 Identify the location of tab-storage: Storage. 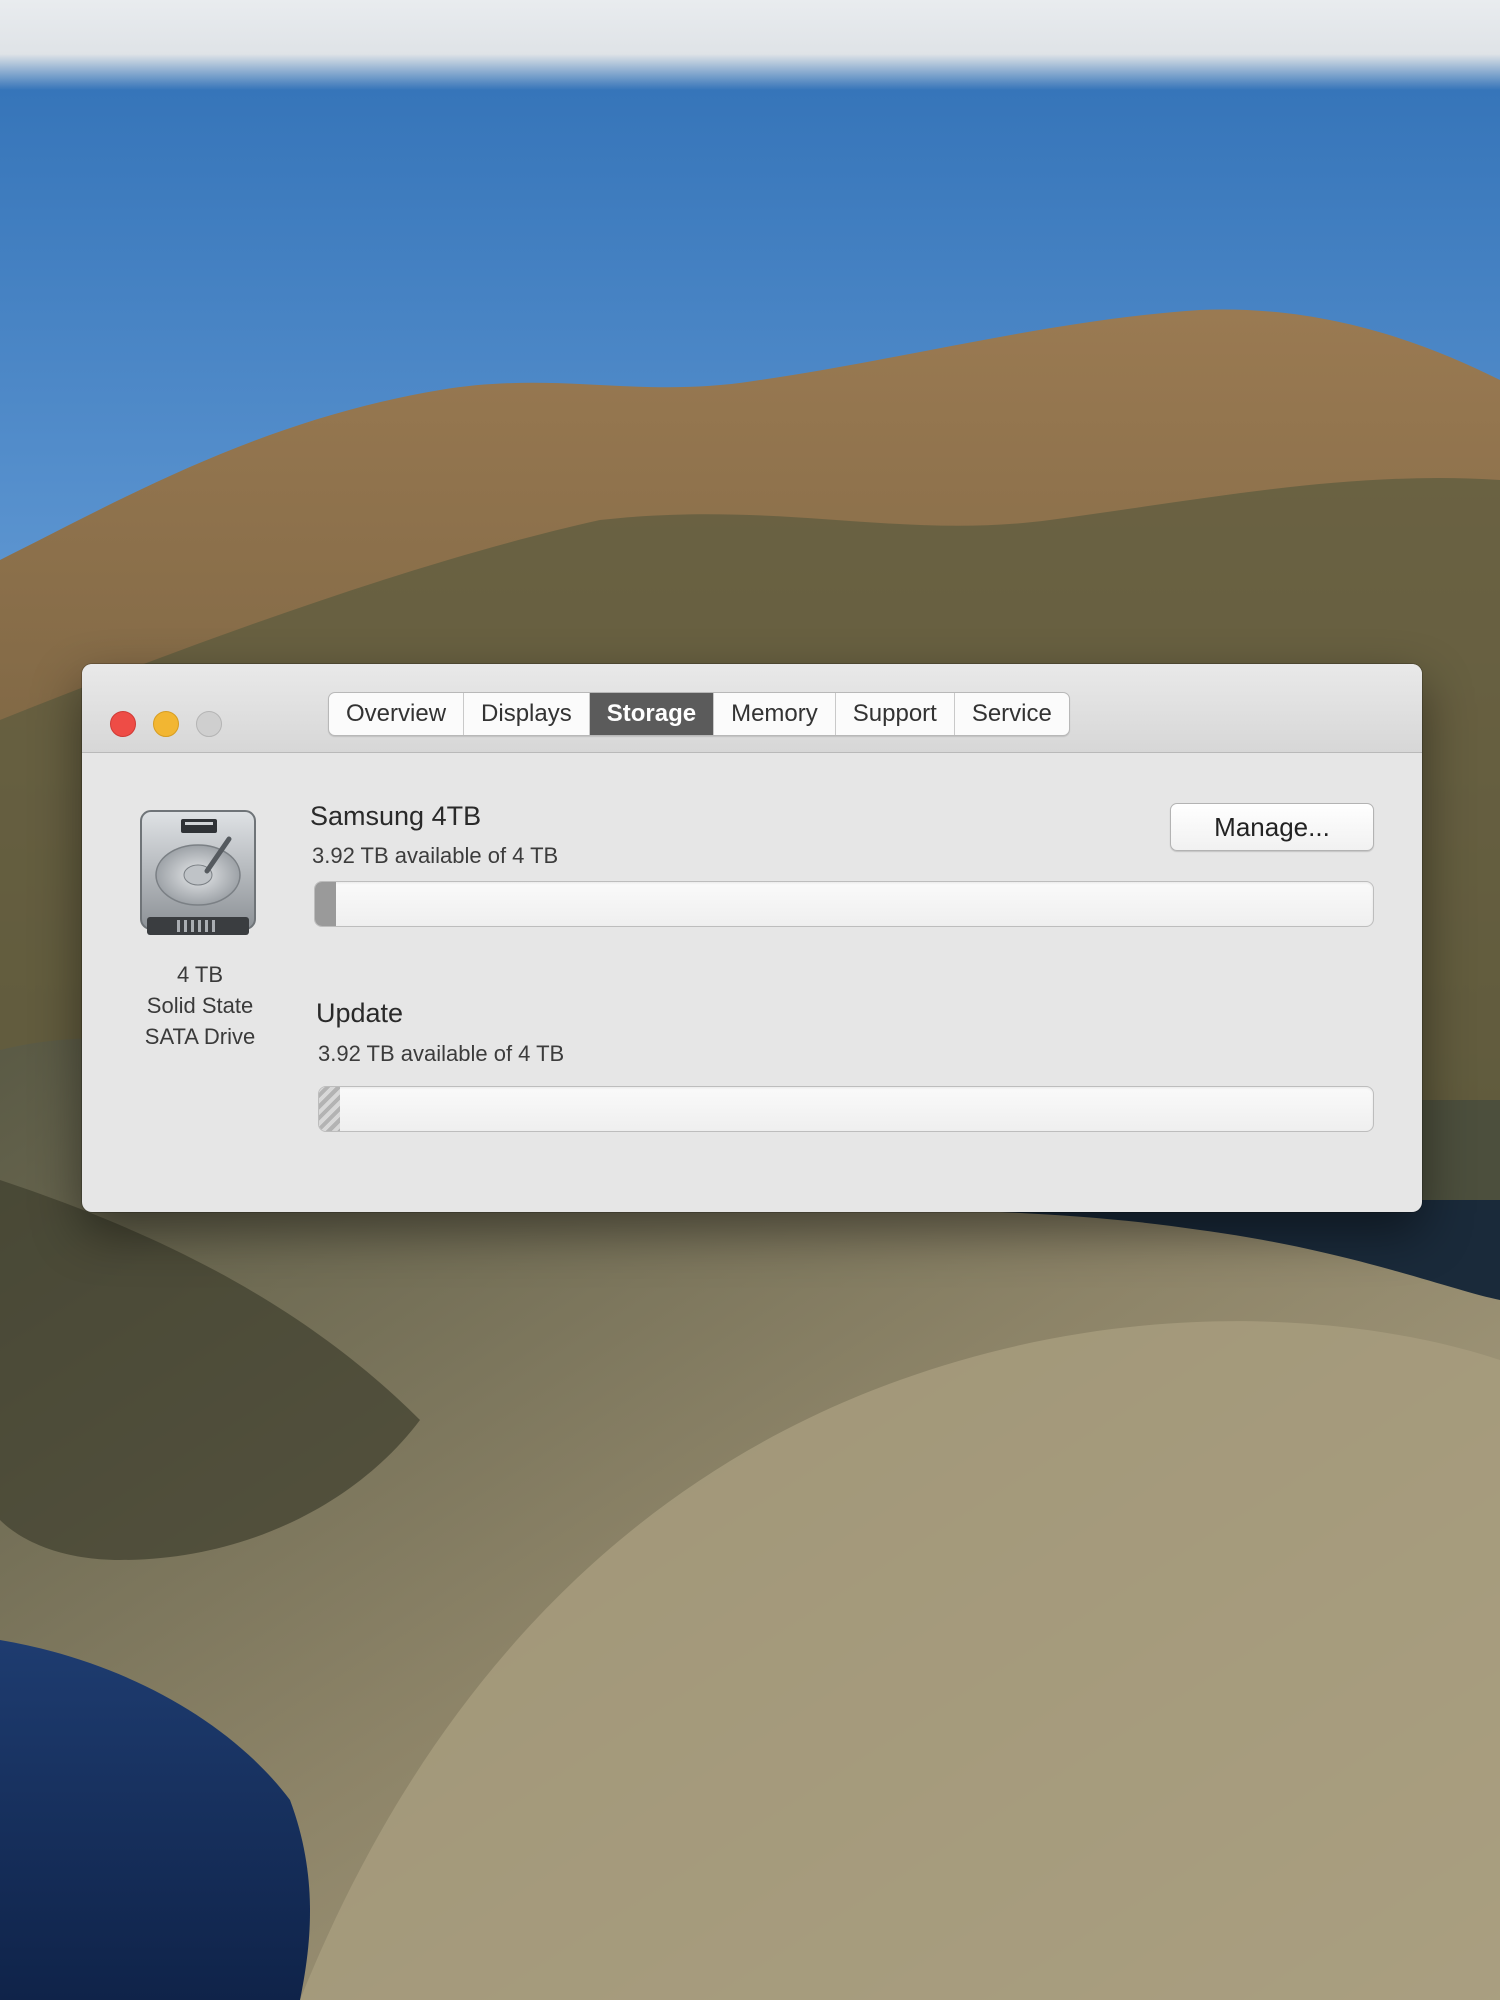
(652, 714).